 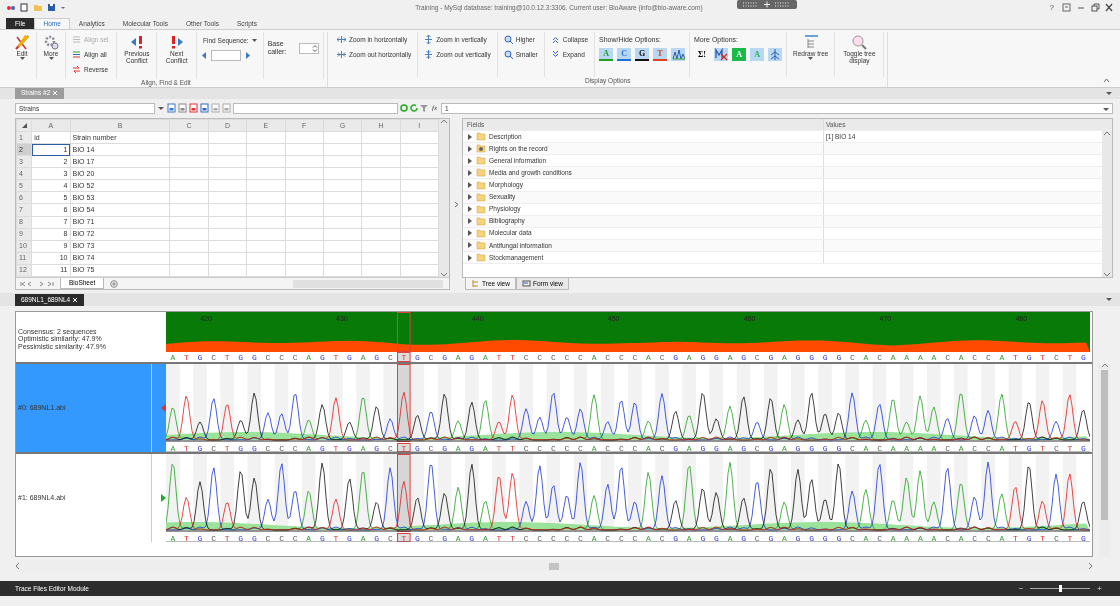 I want to click on help-button: ?, so click(x=1051, y=7).